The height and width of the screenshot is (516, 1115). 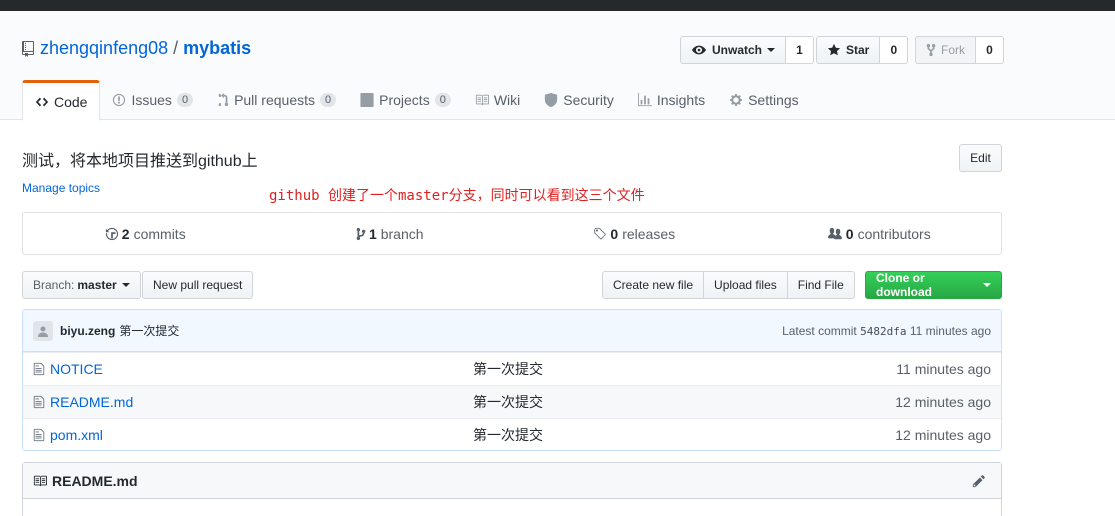 I want to click on user-icon, so click(x=43, y=331).